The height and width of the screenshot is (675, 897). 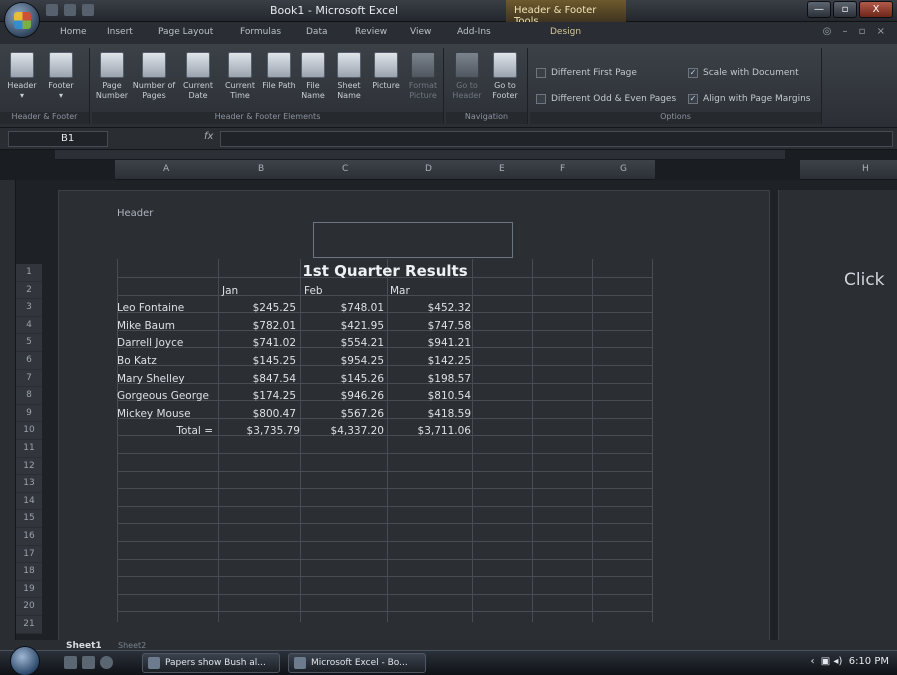 What do you see at coordinates (423, 76) in the screenshot?
I see `format-picture-button: Format Picture` at bounding box center [423, 76].